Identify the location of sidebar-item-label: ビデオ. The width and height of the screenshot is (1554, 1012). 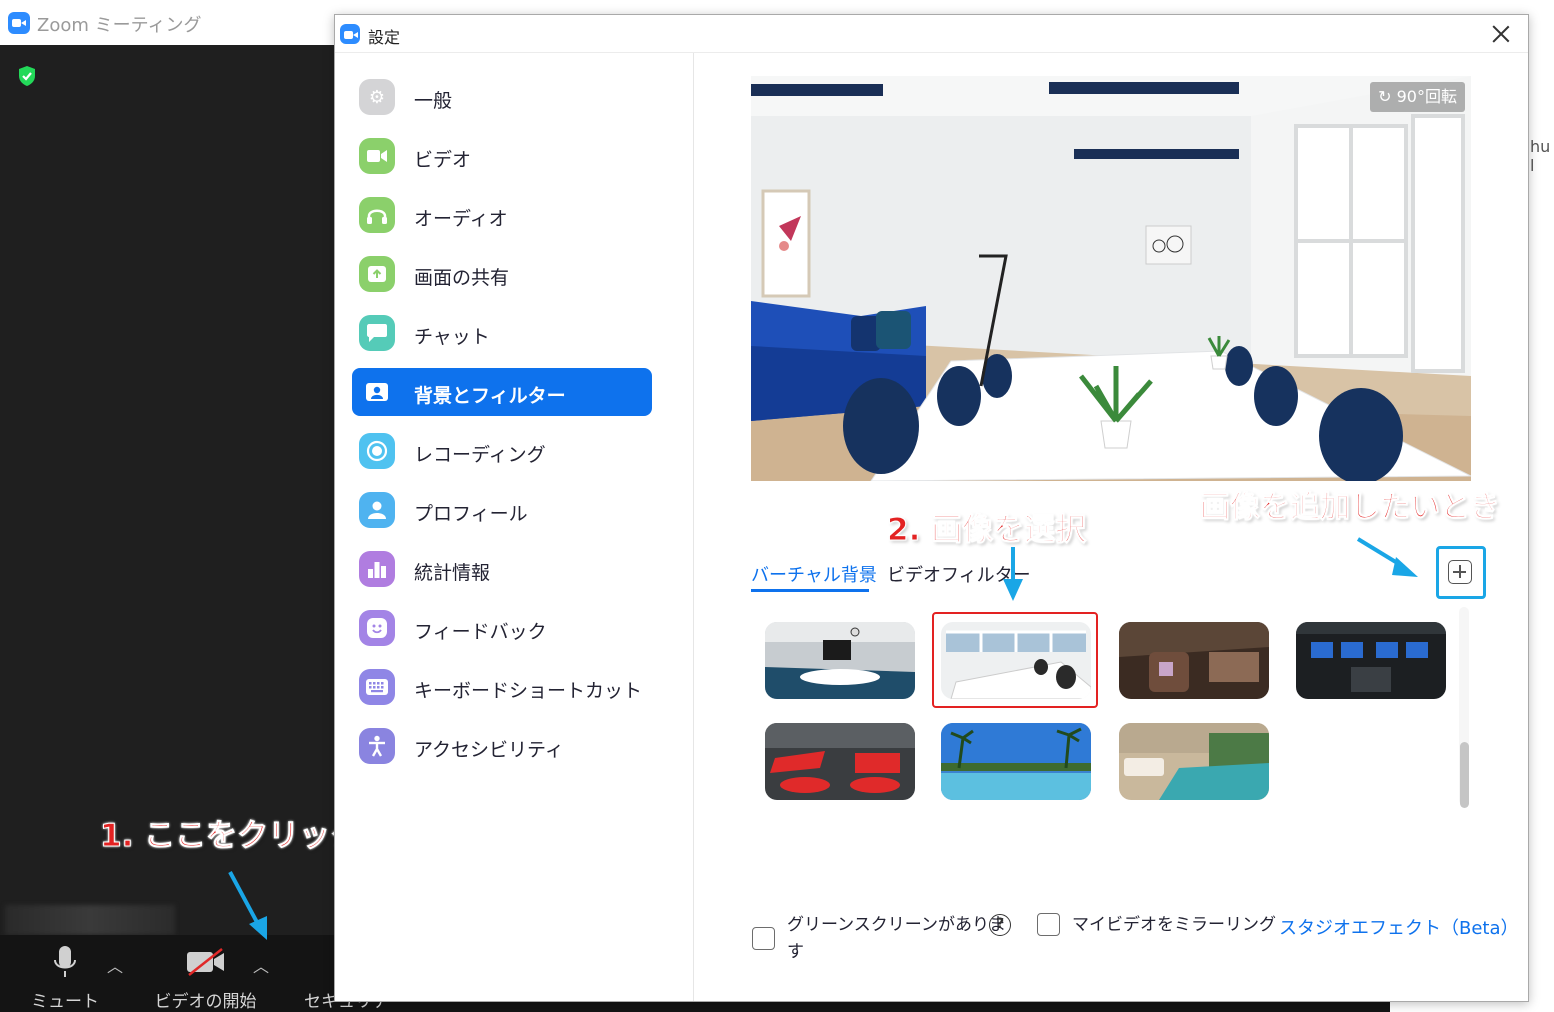
(443, 160).